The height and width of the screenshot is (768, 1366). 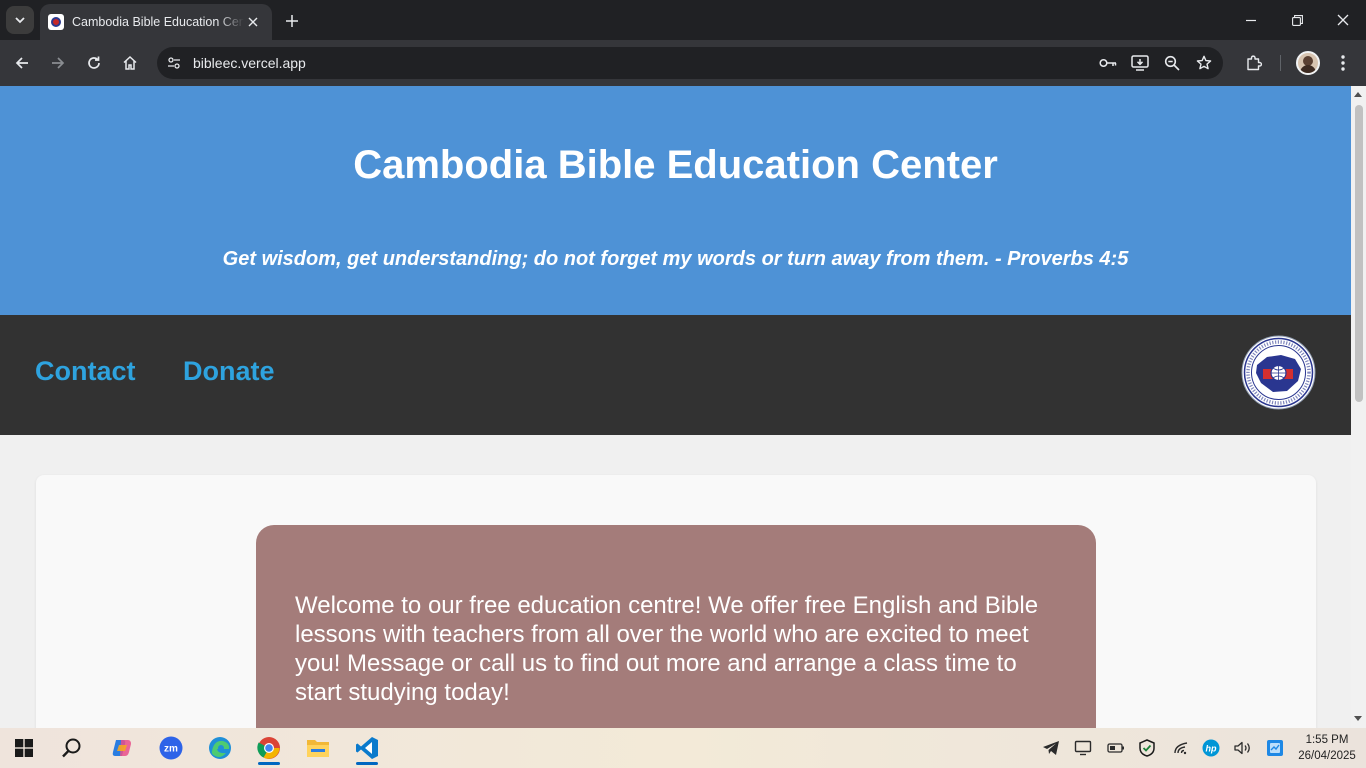 What do you see at coordinates (1243, 748) in the screenshot?
I see `tray-volume-icon` at bounding box center [1243, 748].